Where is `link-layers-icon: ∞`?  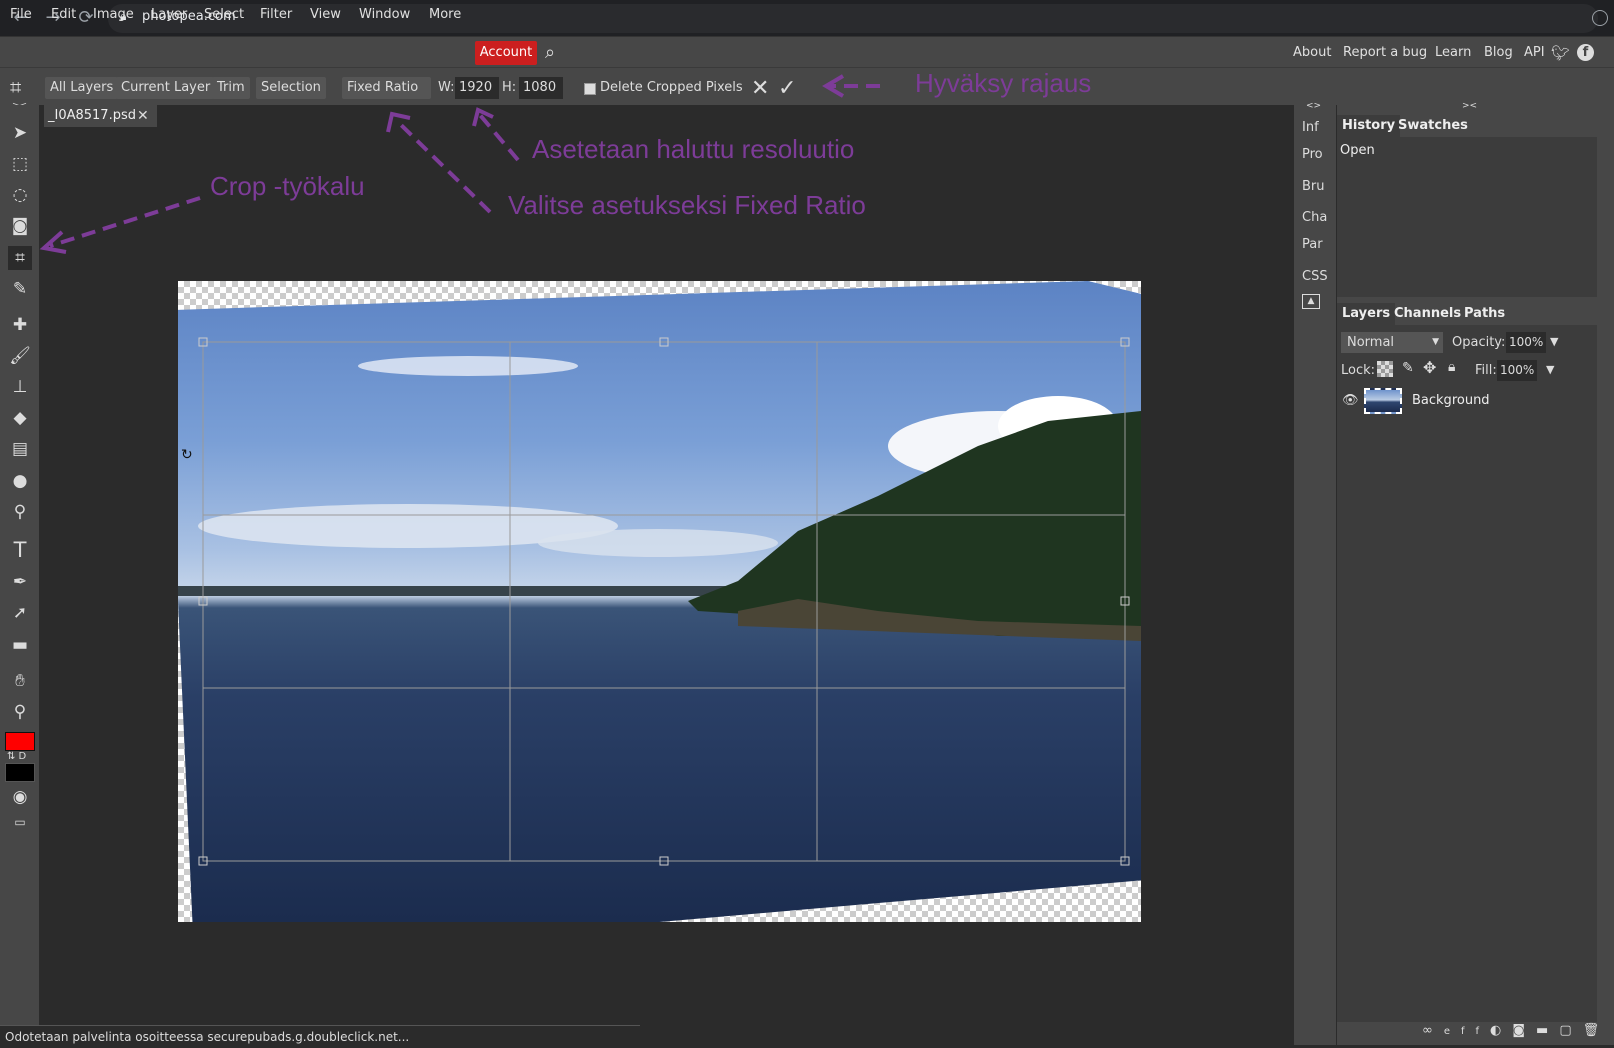 link-layers-icon: ∞ is located at coordinates (1433, 1030).